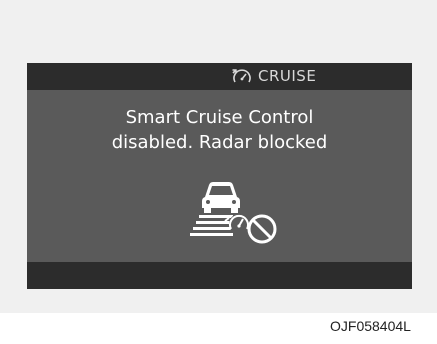  What do you see at coordinates (219, 76) in the screenshot?
I see `display-top-bar: CRUISE` at bounding box center [219, 76].